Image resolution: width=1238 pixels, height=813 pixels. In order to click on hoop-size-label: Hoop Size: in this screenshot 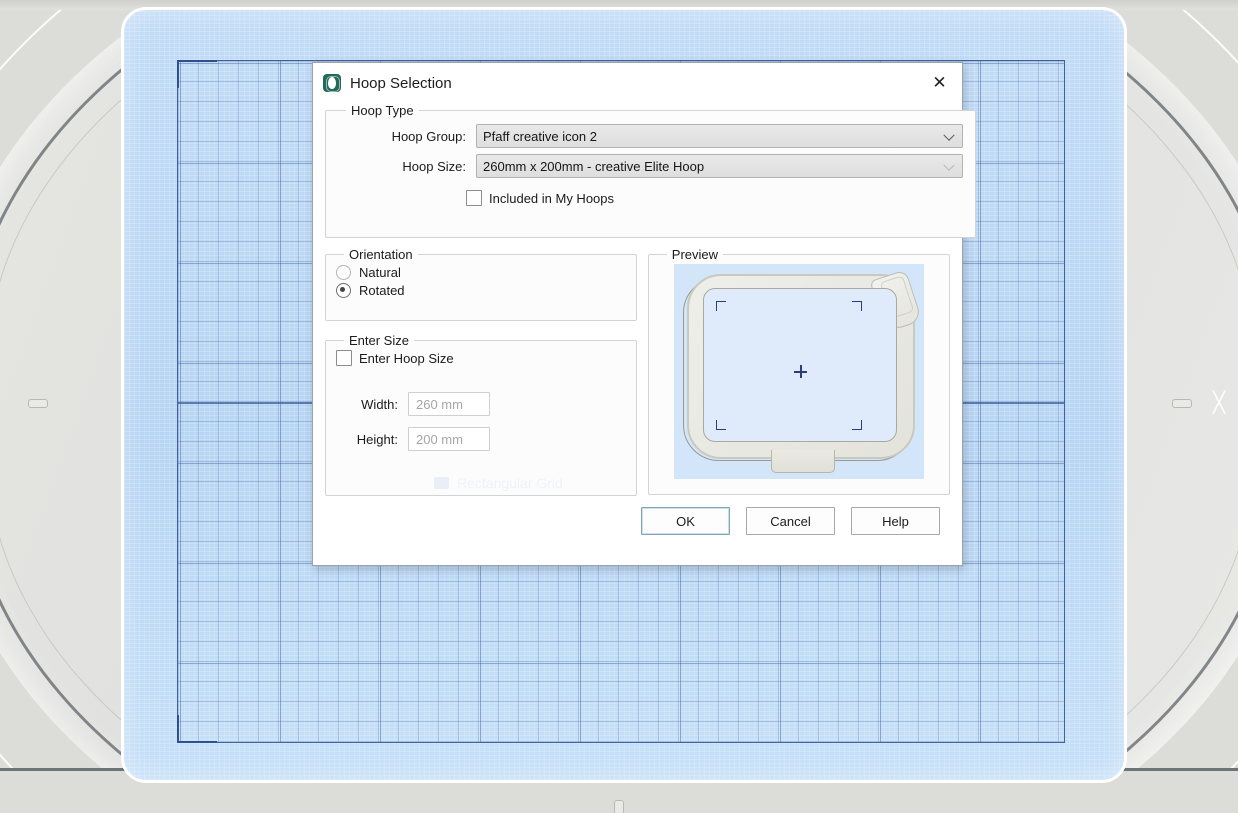, I will do `click(434, 166)`.